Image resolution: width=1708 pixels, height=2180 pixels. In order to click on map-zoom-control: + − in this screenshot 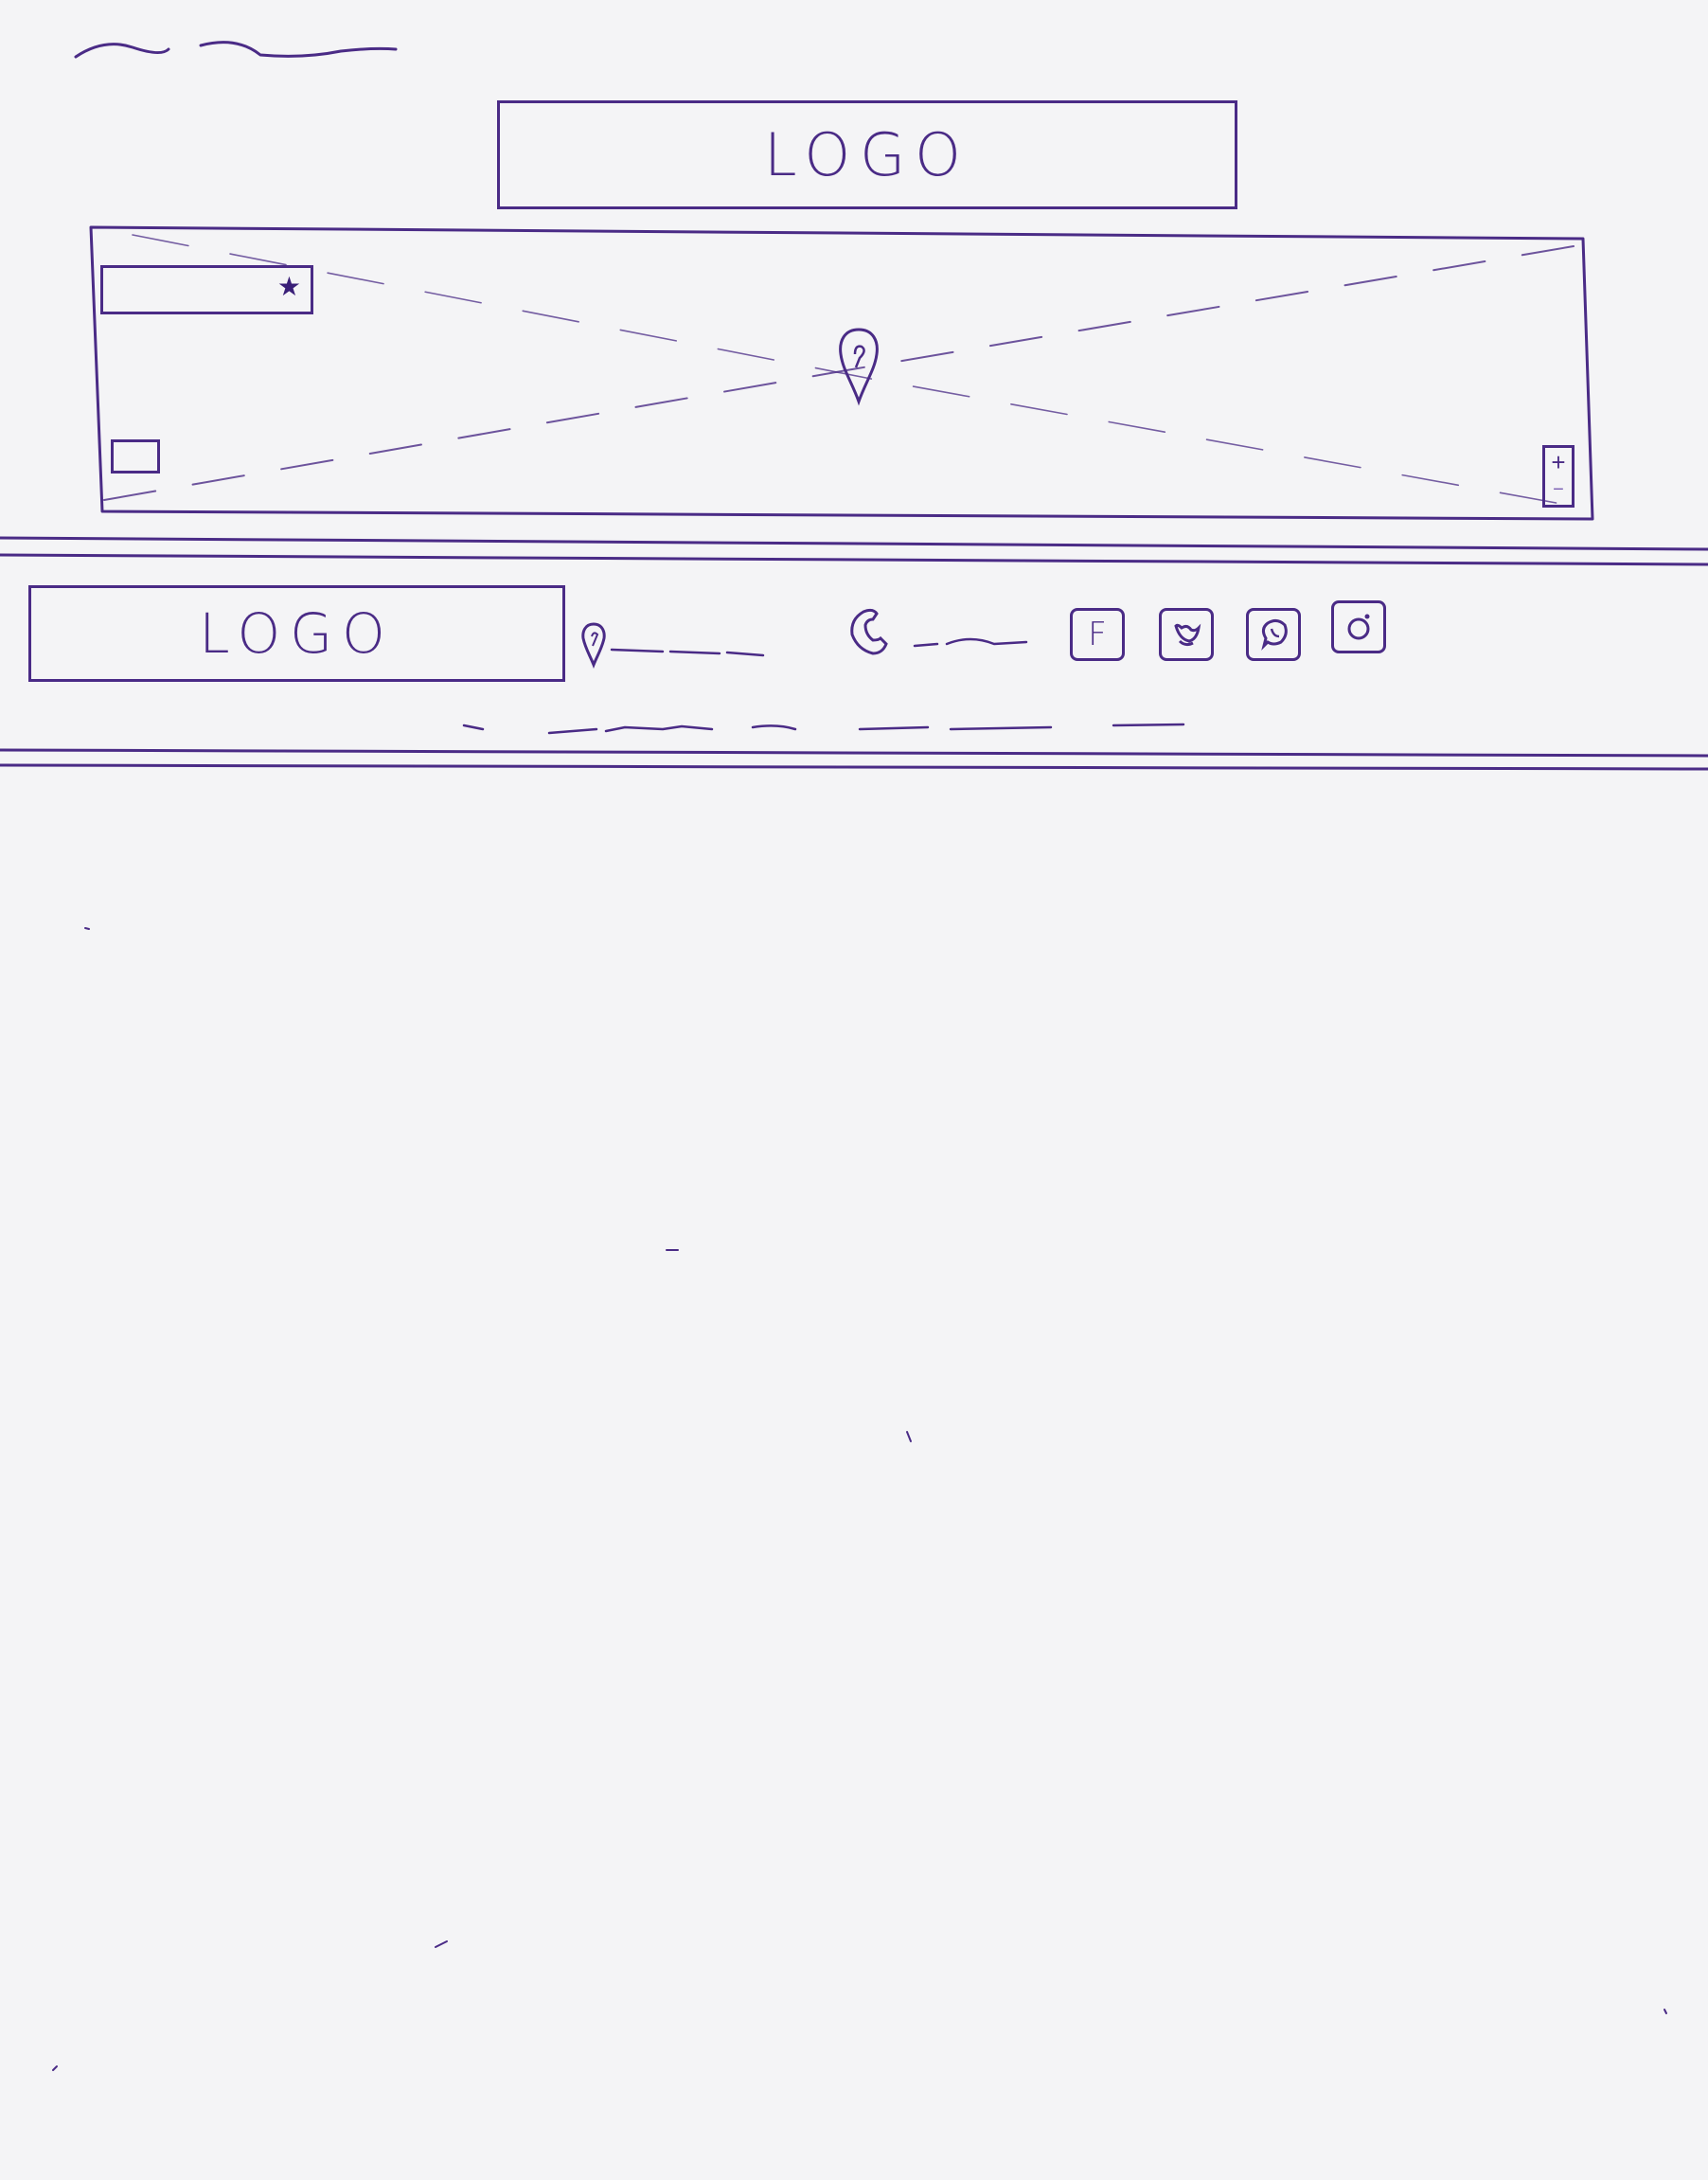, I will do `click(1558, 476)`.